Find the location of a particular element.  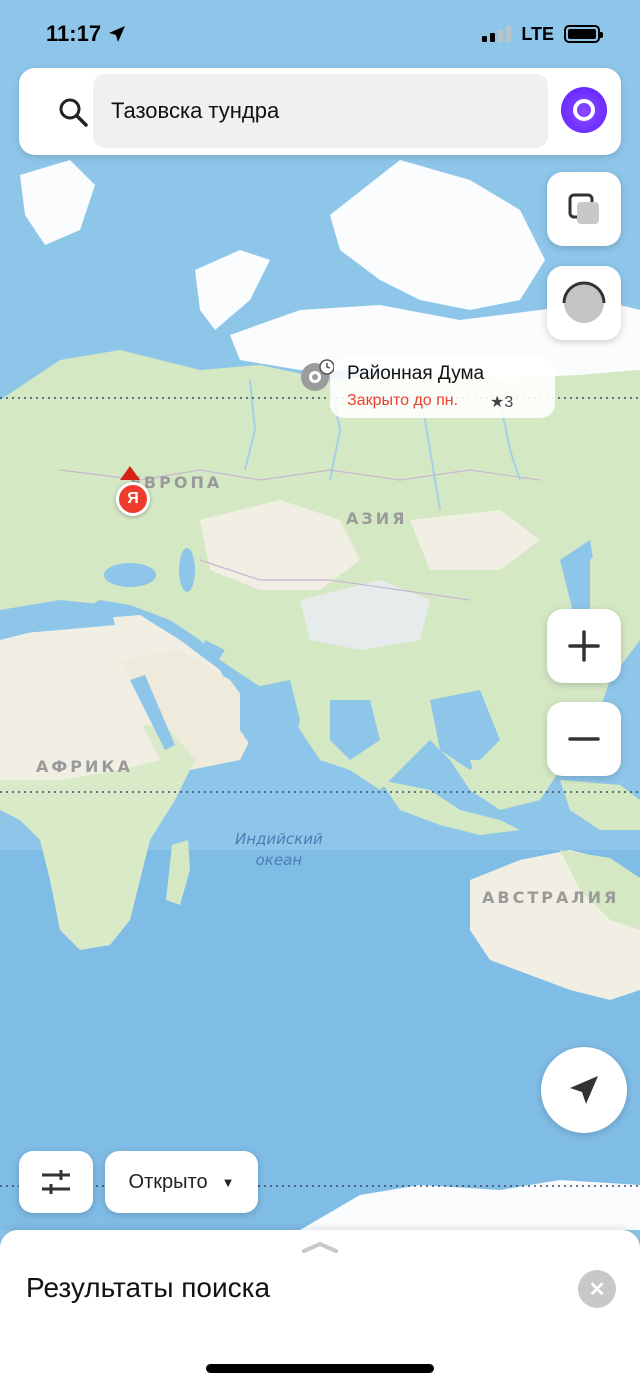

minus-icon is located at coordinates (584, 739).